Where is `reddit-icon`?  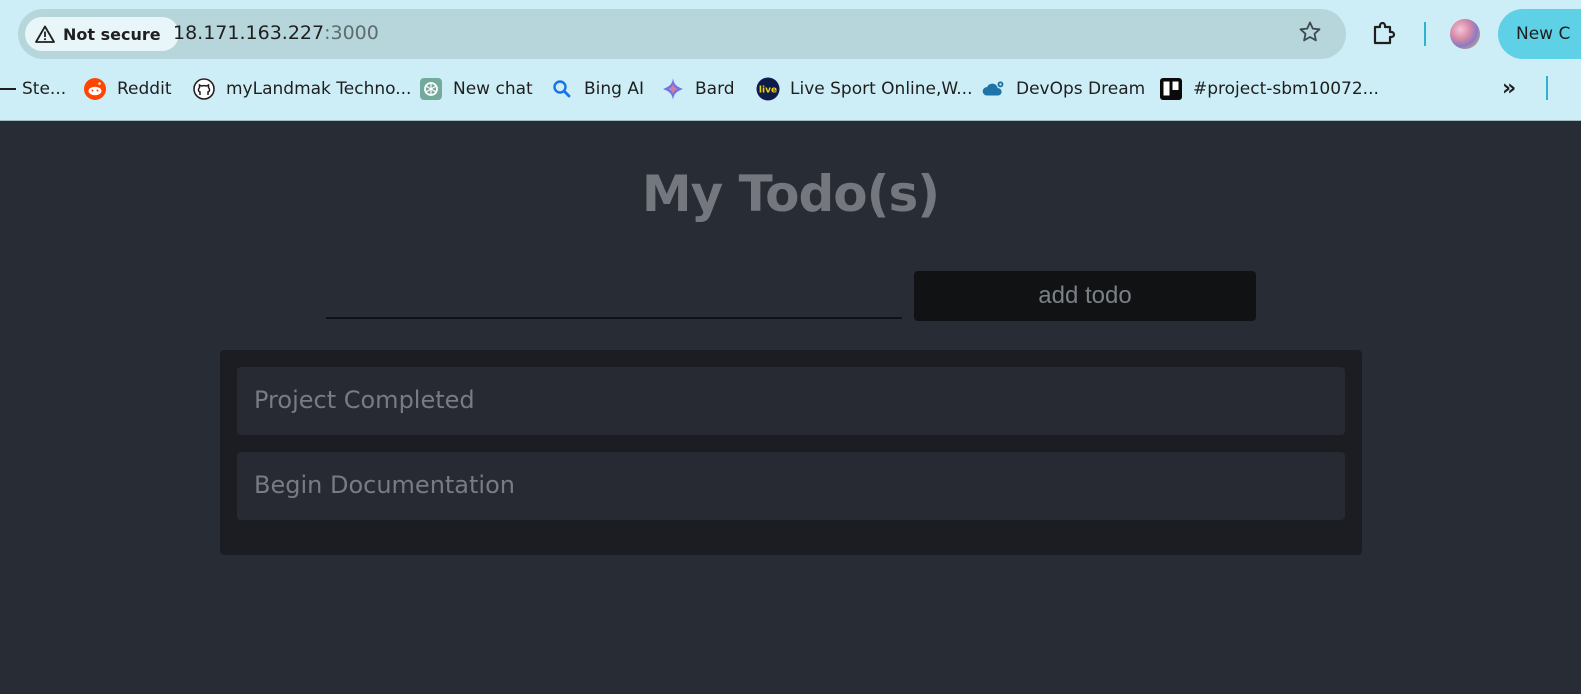
reddit-icon is located at coordinates (95, 89).